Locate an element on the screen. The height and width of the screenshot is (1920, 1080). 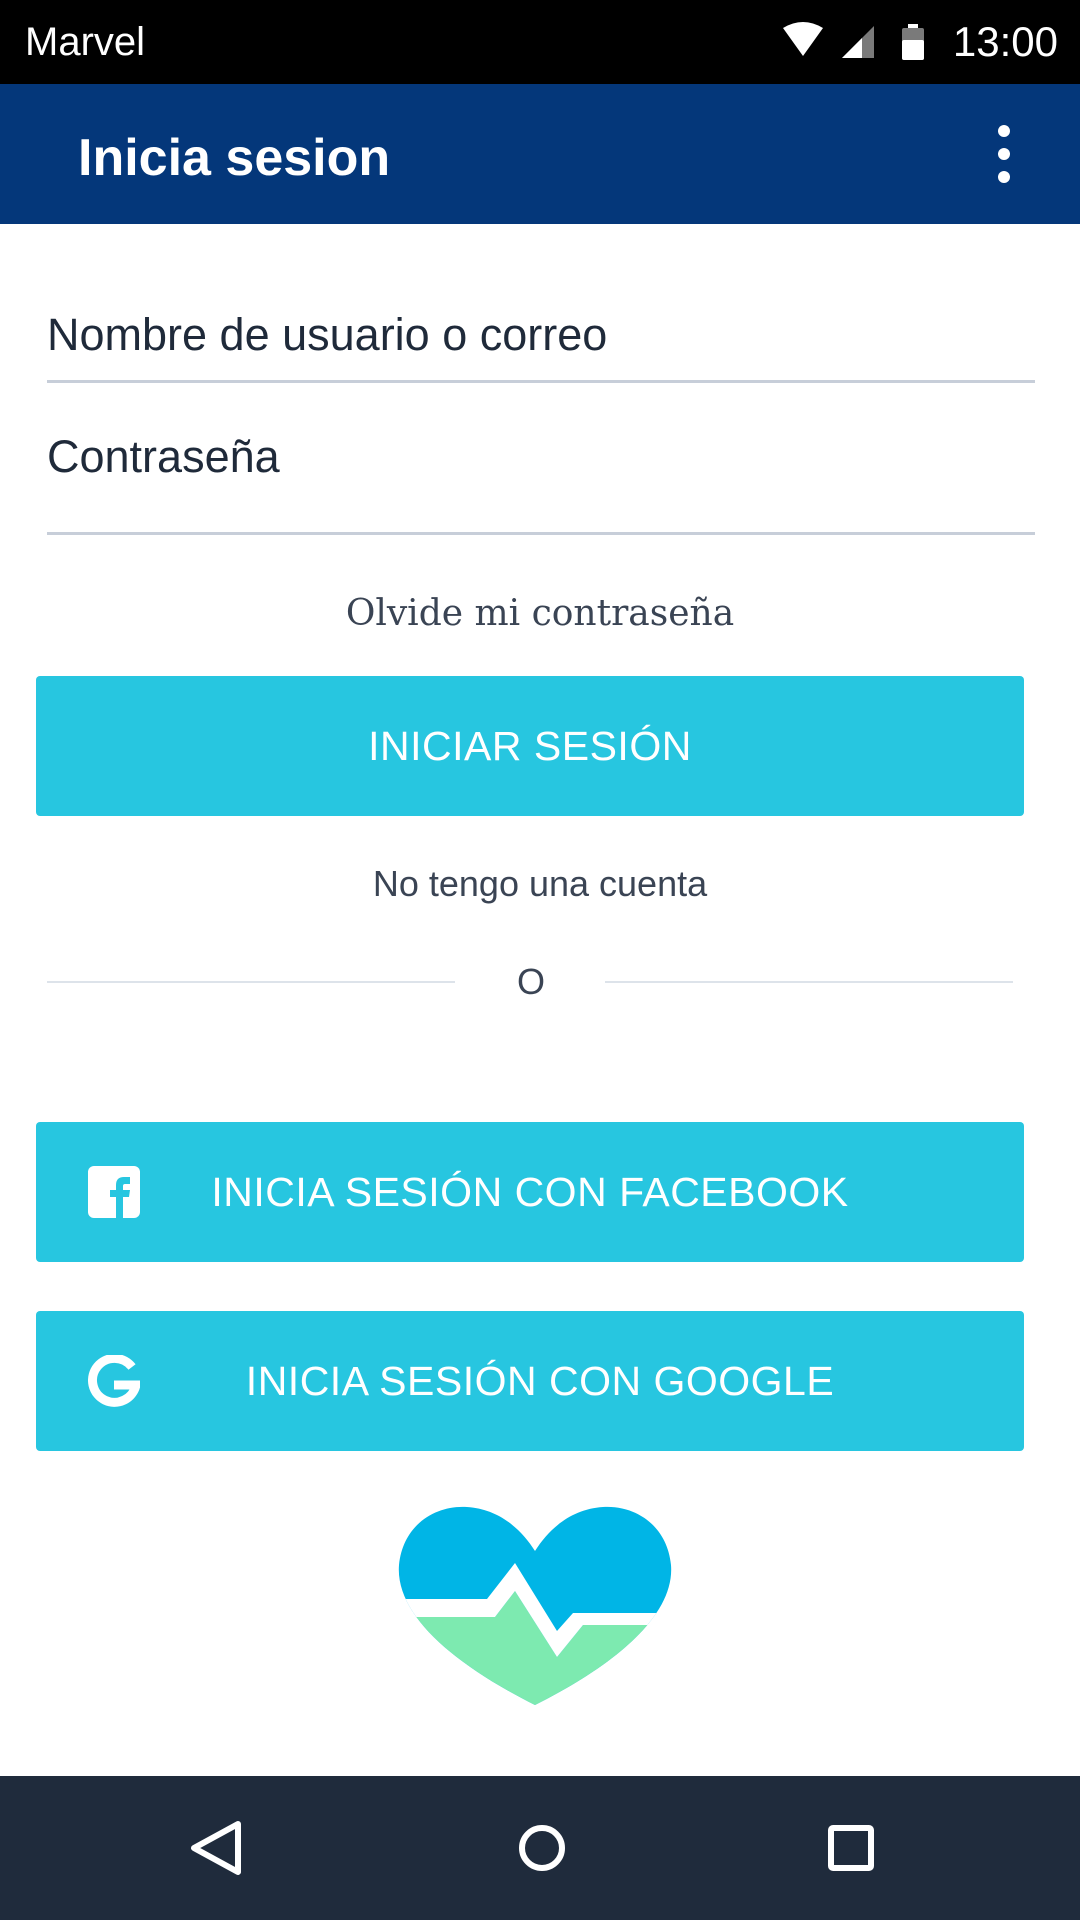
google-icon is located at coordinates (114, 1381).